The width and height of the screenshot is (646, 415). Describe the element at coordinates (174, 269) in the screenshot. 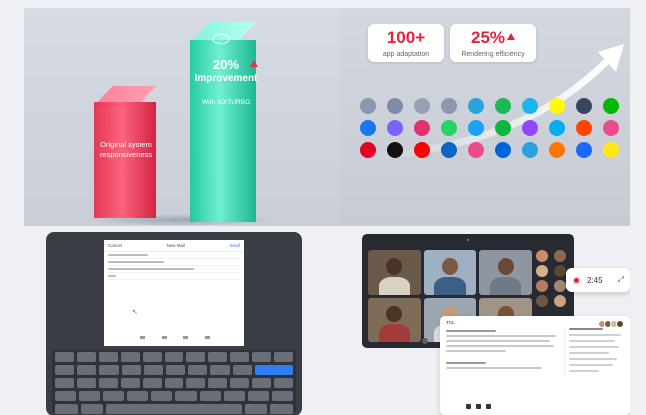

I see `subject-field` at that location.